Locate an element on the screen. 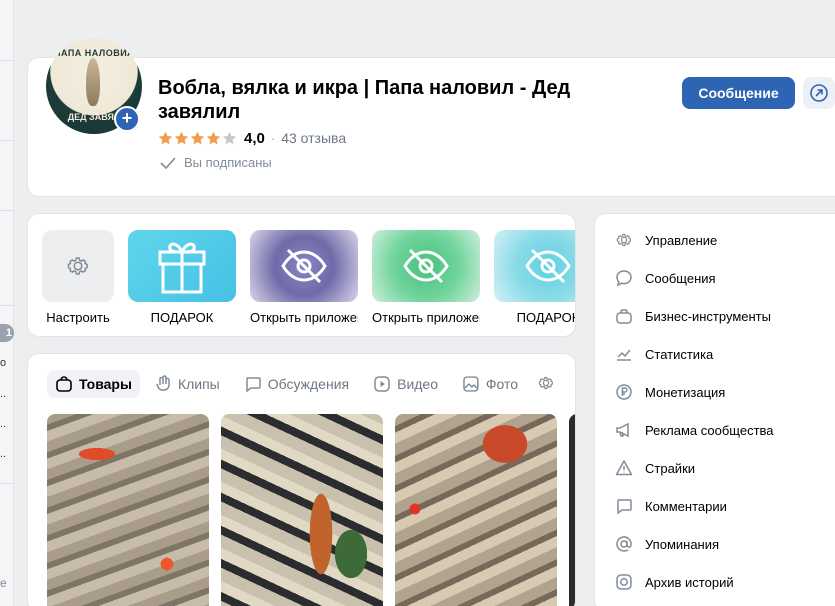  sidebar-fragment-text: о is located at coordinates (3, 363).